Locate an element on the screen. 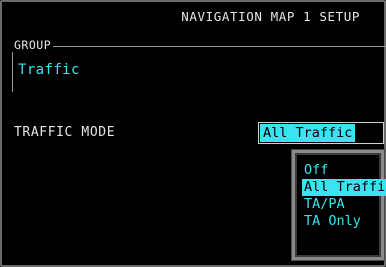  option-all-traffic: All Traffic is located at coordinates (344, 187).